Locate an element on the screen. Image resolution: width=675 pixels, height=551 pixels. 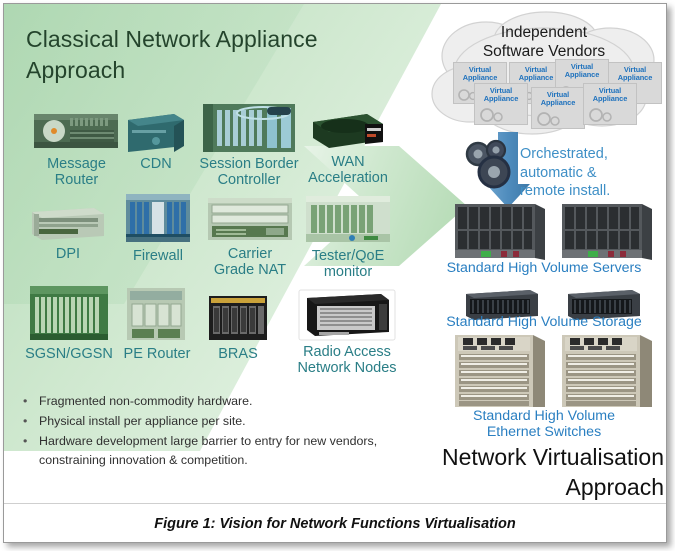
appliance-firewall: Firewall is located at coordinates (158, 227).